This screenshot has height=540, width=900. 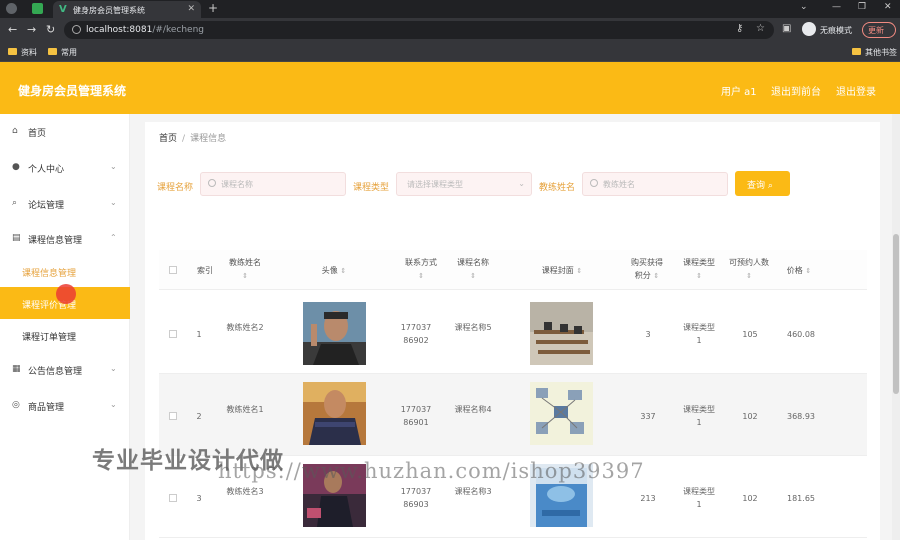 I want to click on th-cover: 课程封面 ⇕, so click(x=562, y=271).